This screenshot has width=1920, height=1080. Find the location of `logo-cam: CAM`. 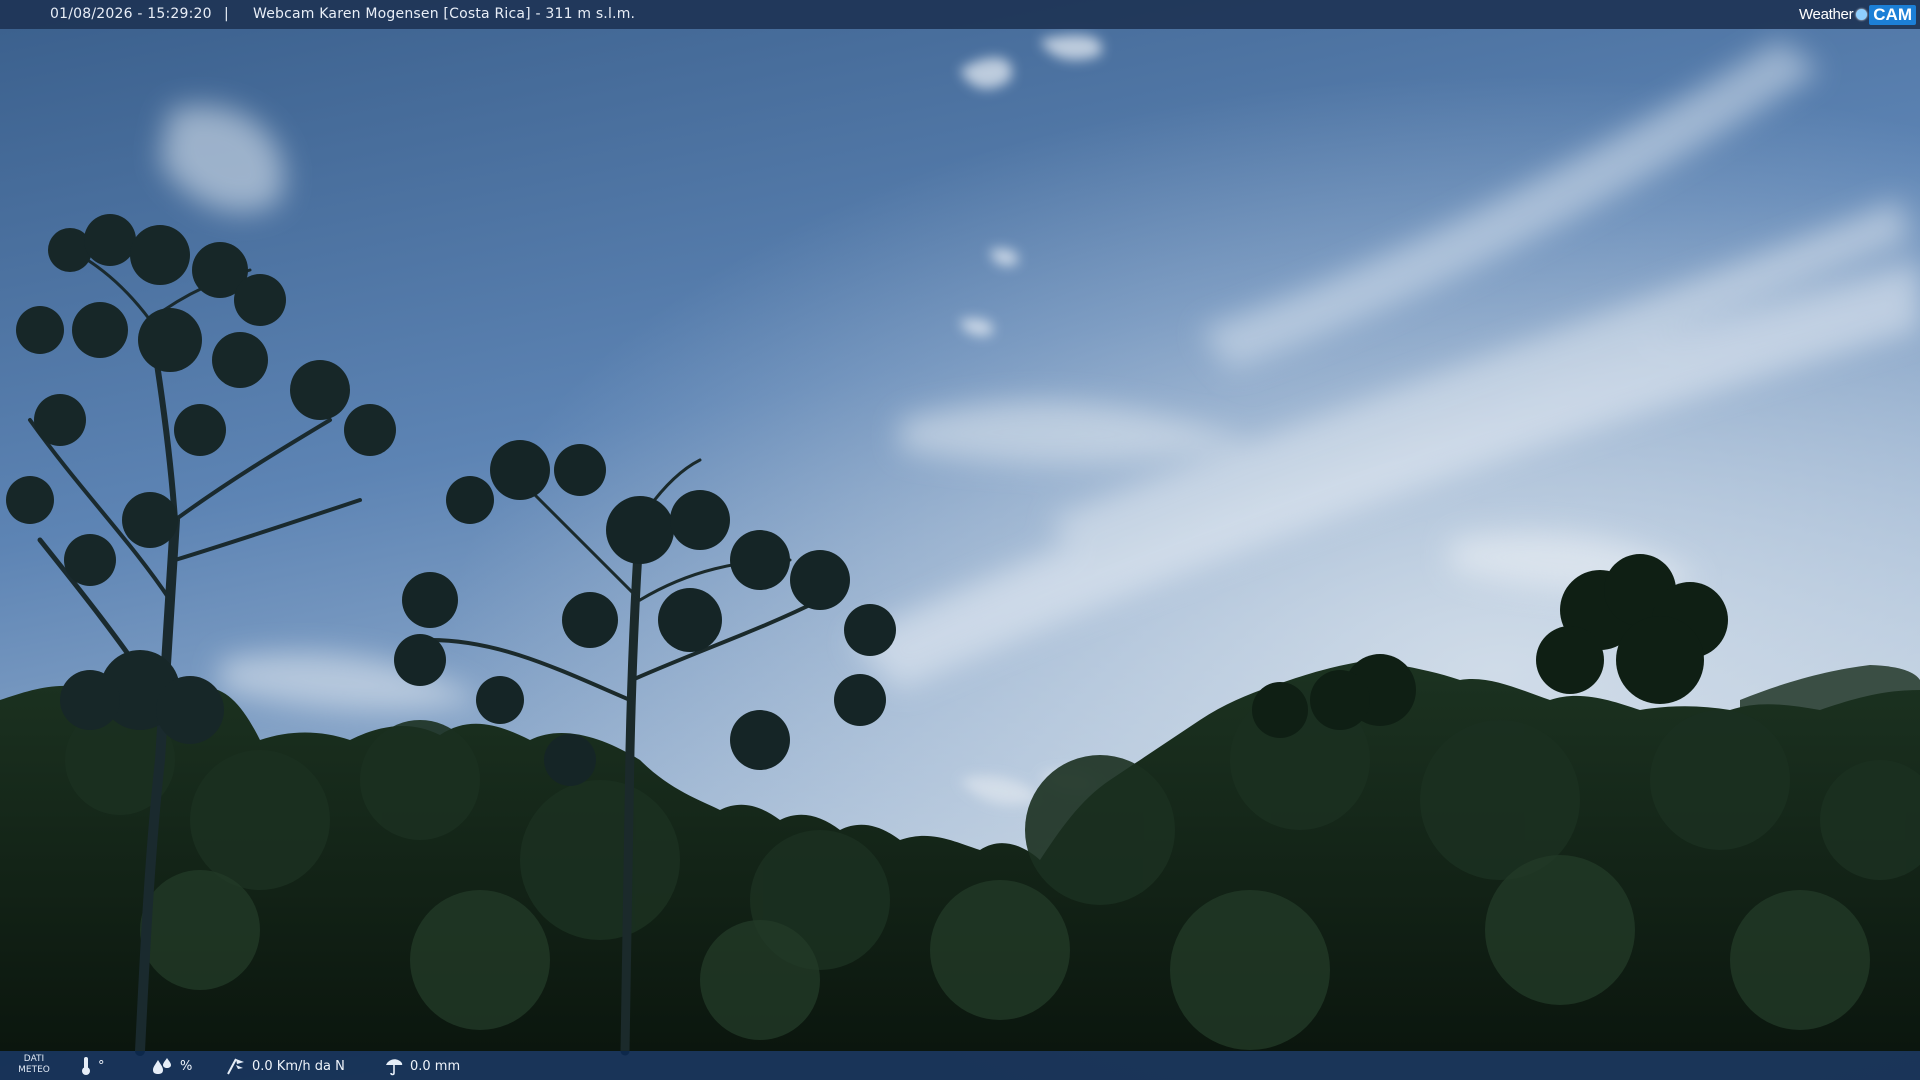

logo-cam: CAM is located at coordinates (1892, 14).